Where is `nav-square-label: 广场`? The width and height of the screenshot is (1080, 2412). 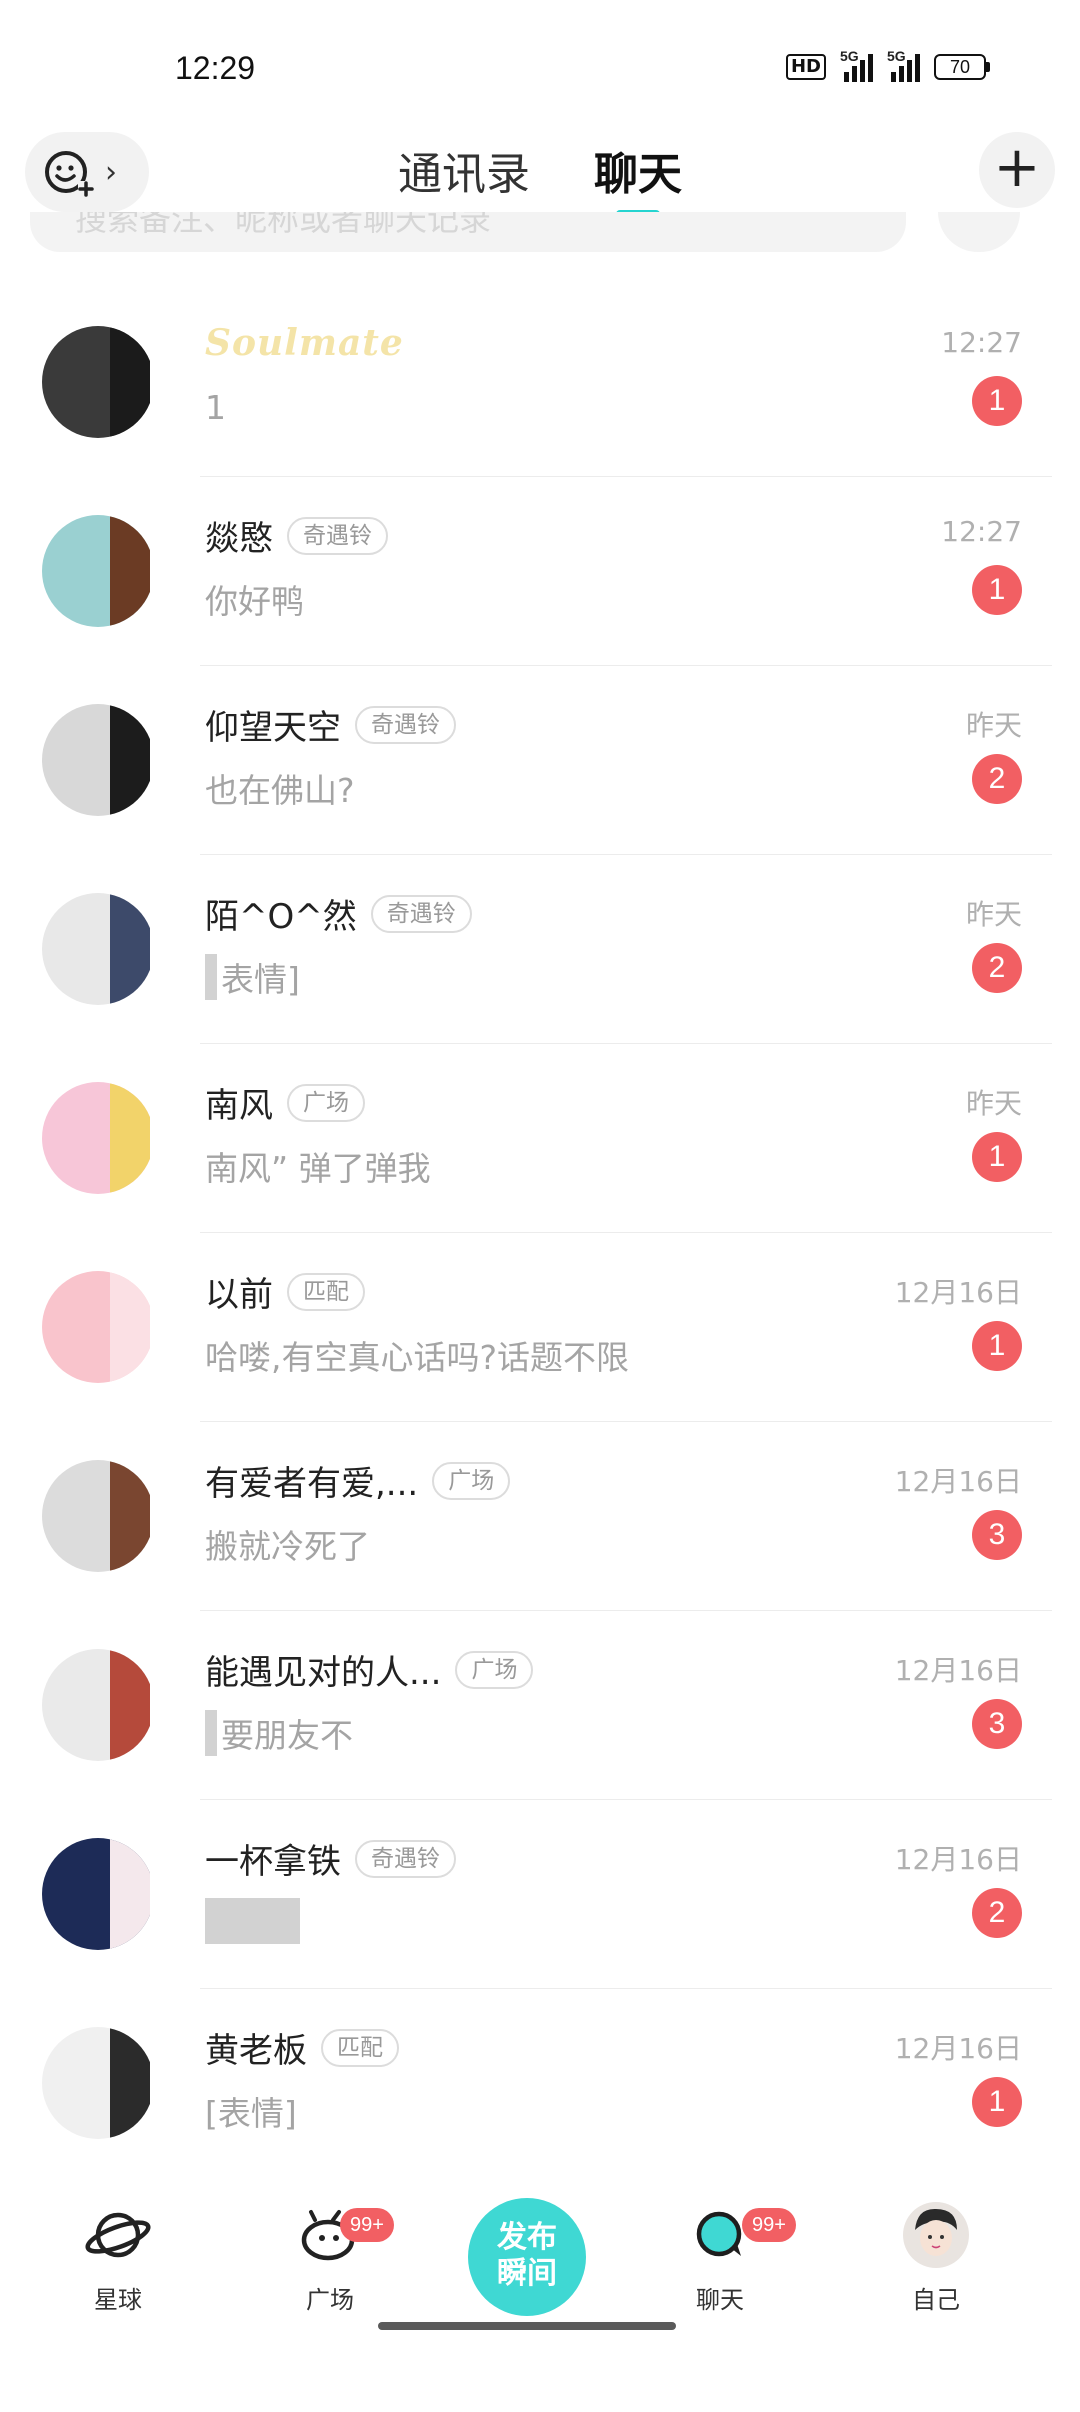 nav-square-label: 广场 is located at coordinates (330, 2300).